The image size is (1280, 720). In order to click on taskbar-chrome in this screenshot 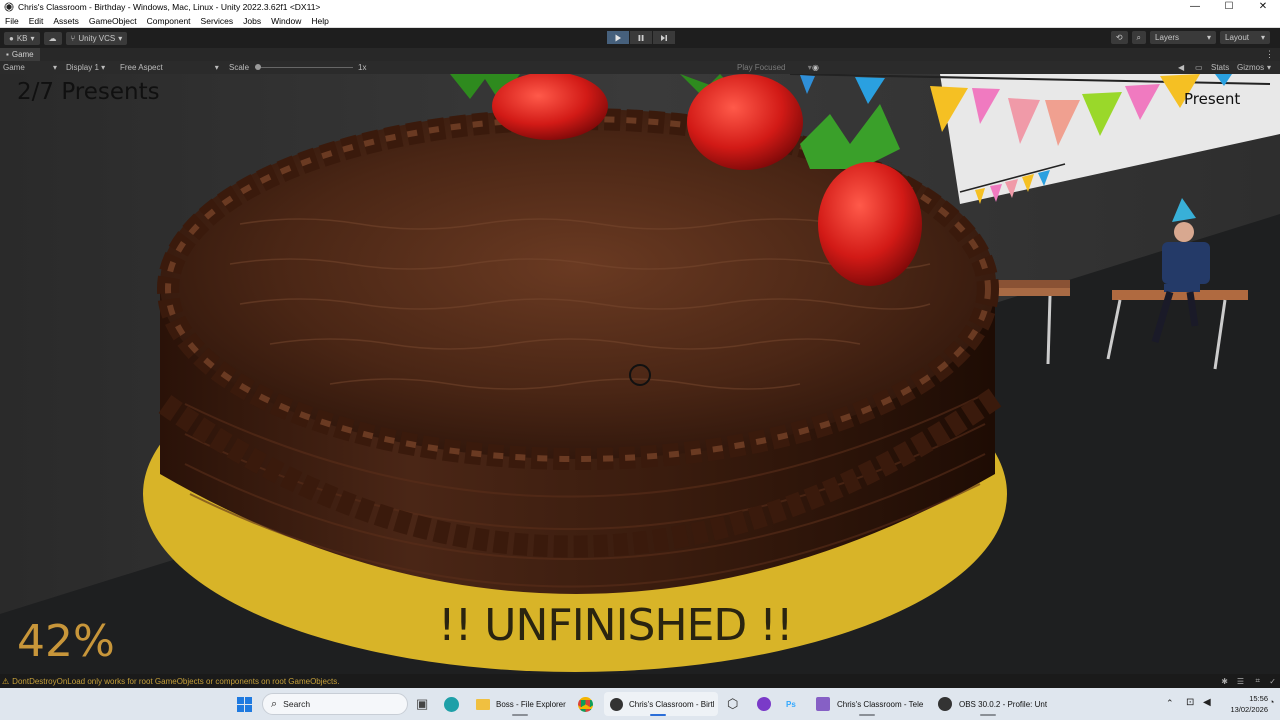, I will do `click(587, 704)`.